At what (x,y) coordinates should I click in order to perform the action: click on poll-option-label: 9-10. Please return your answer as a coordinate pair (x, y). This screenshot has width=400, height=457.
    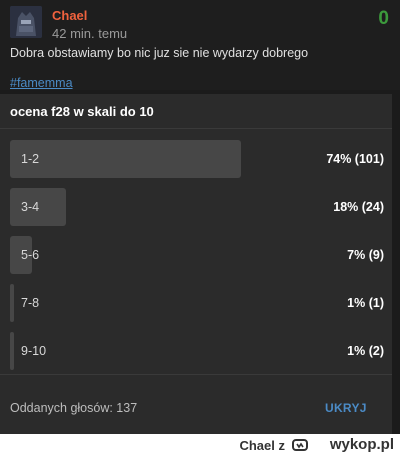
    Looking at the image, I should click on (34, 351).